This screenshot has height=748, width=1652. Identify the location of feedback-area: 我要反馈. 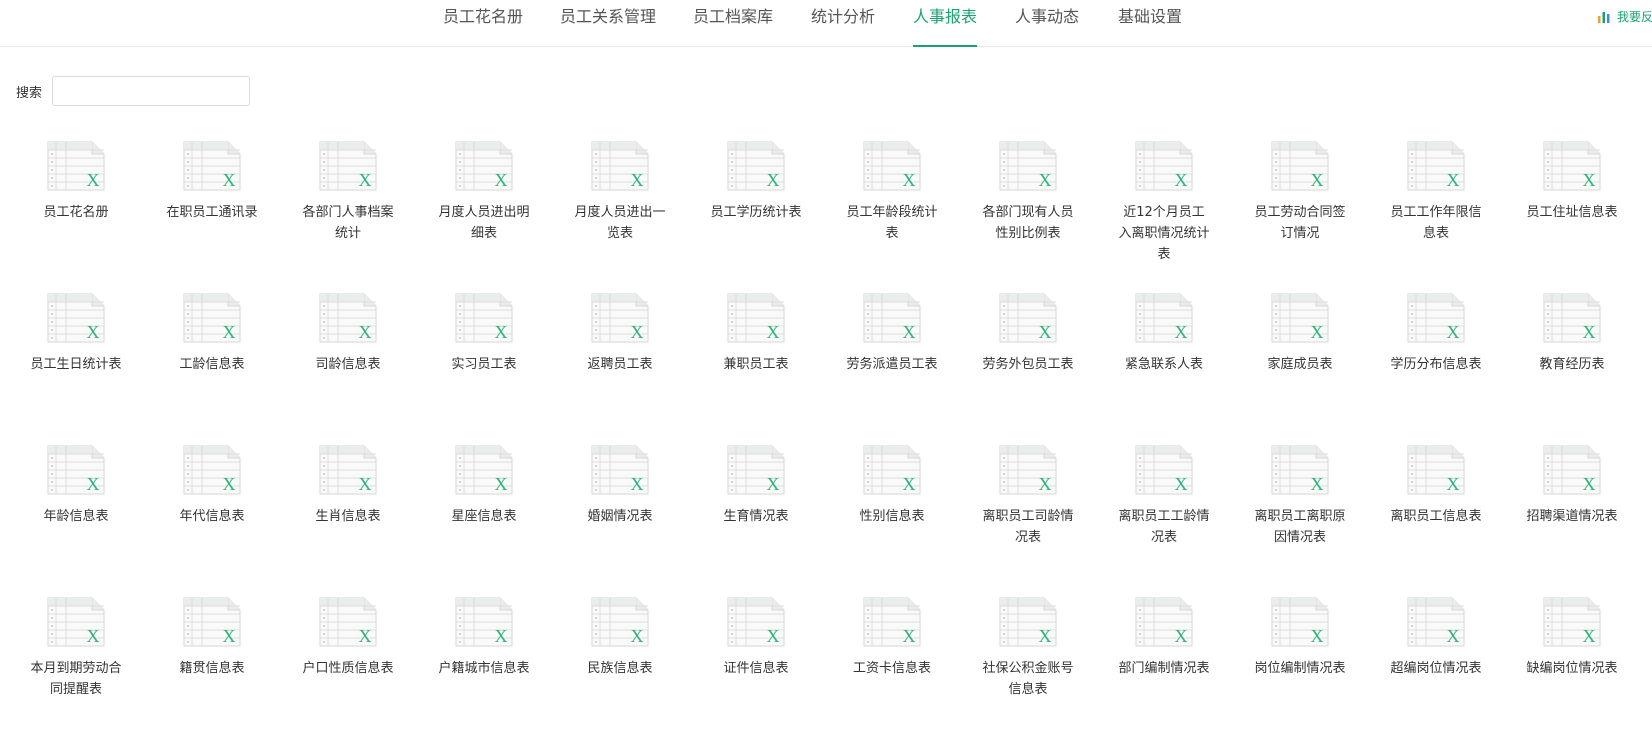
(826, 23).